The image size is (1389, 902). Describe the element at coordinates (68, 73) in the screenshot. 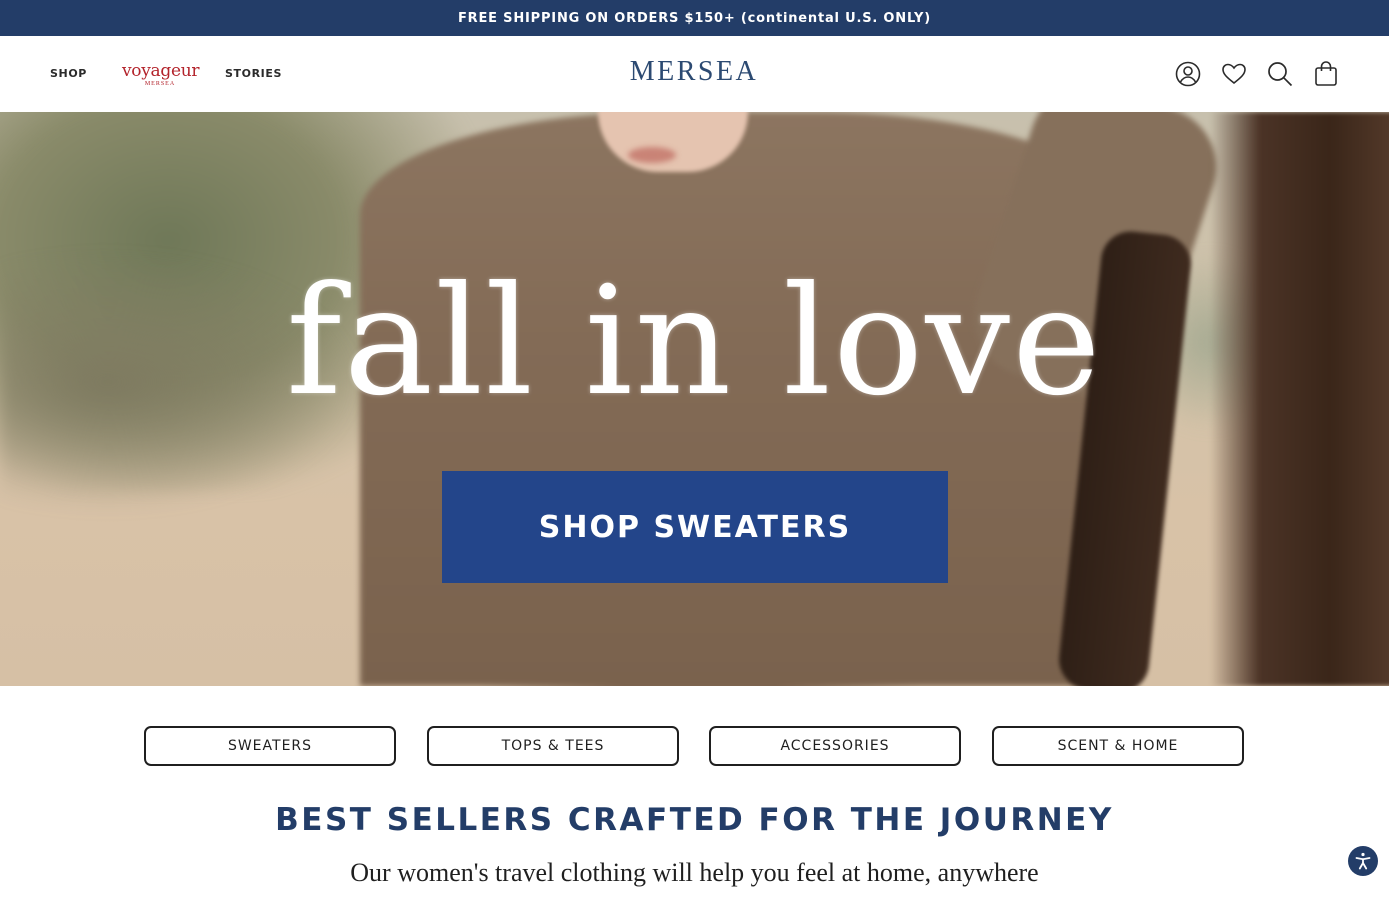

I see `nav-shop: SHOP` at that location.